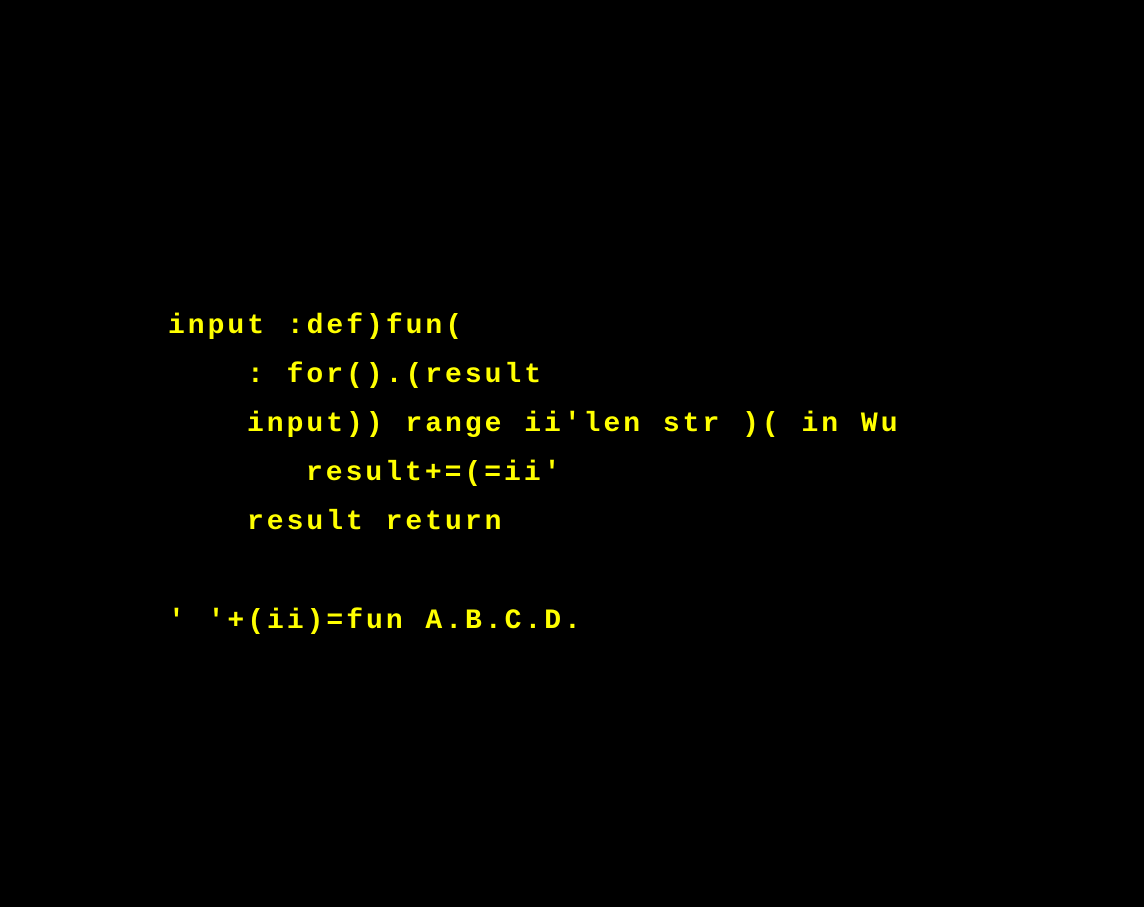  Describe the element at coordinates (435, 473) in the screenshot. I see `code-line-result-add: result+=(=ii'` at that location.